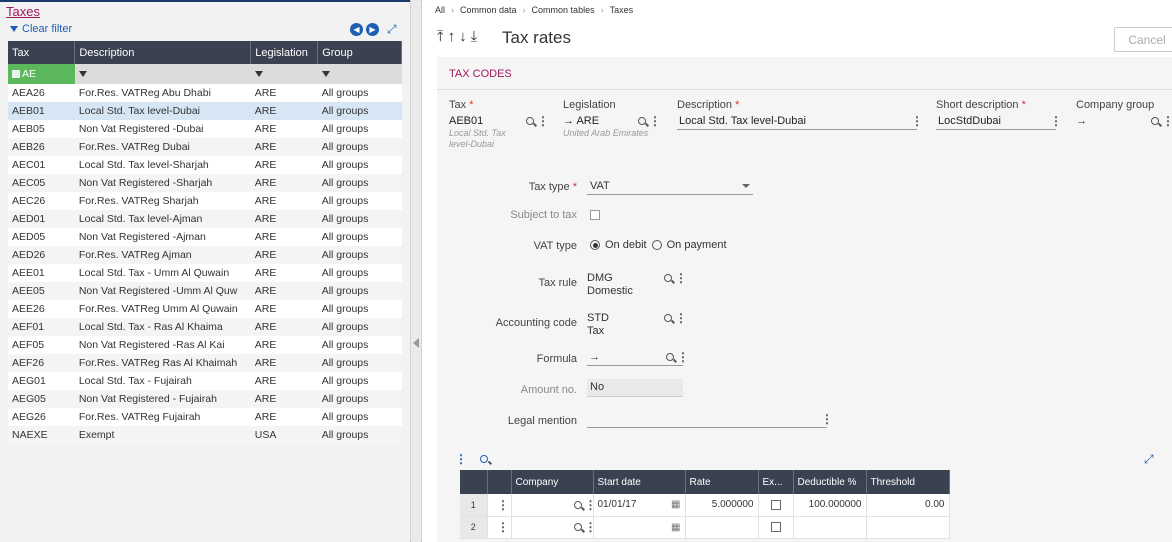  What do you see at coordinates (284, 74) in the screenshot?
I see `legislation-filter-cell` at bounding box center [284, 74].